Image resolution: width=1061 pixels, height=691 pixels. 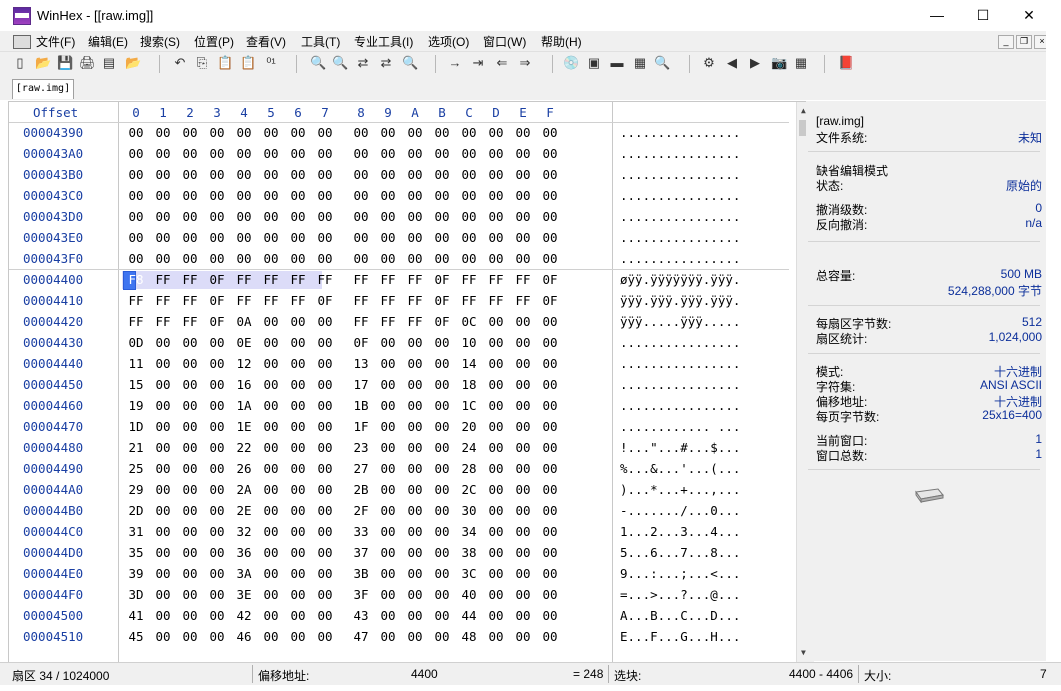 I want to click on mdi-minimize-button: _, so click(x=1006, y=42).